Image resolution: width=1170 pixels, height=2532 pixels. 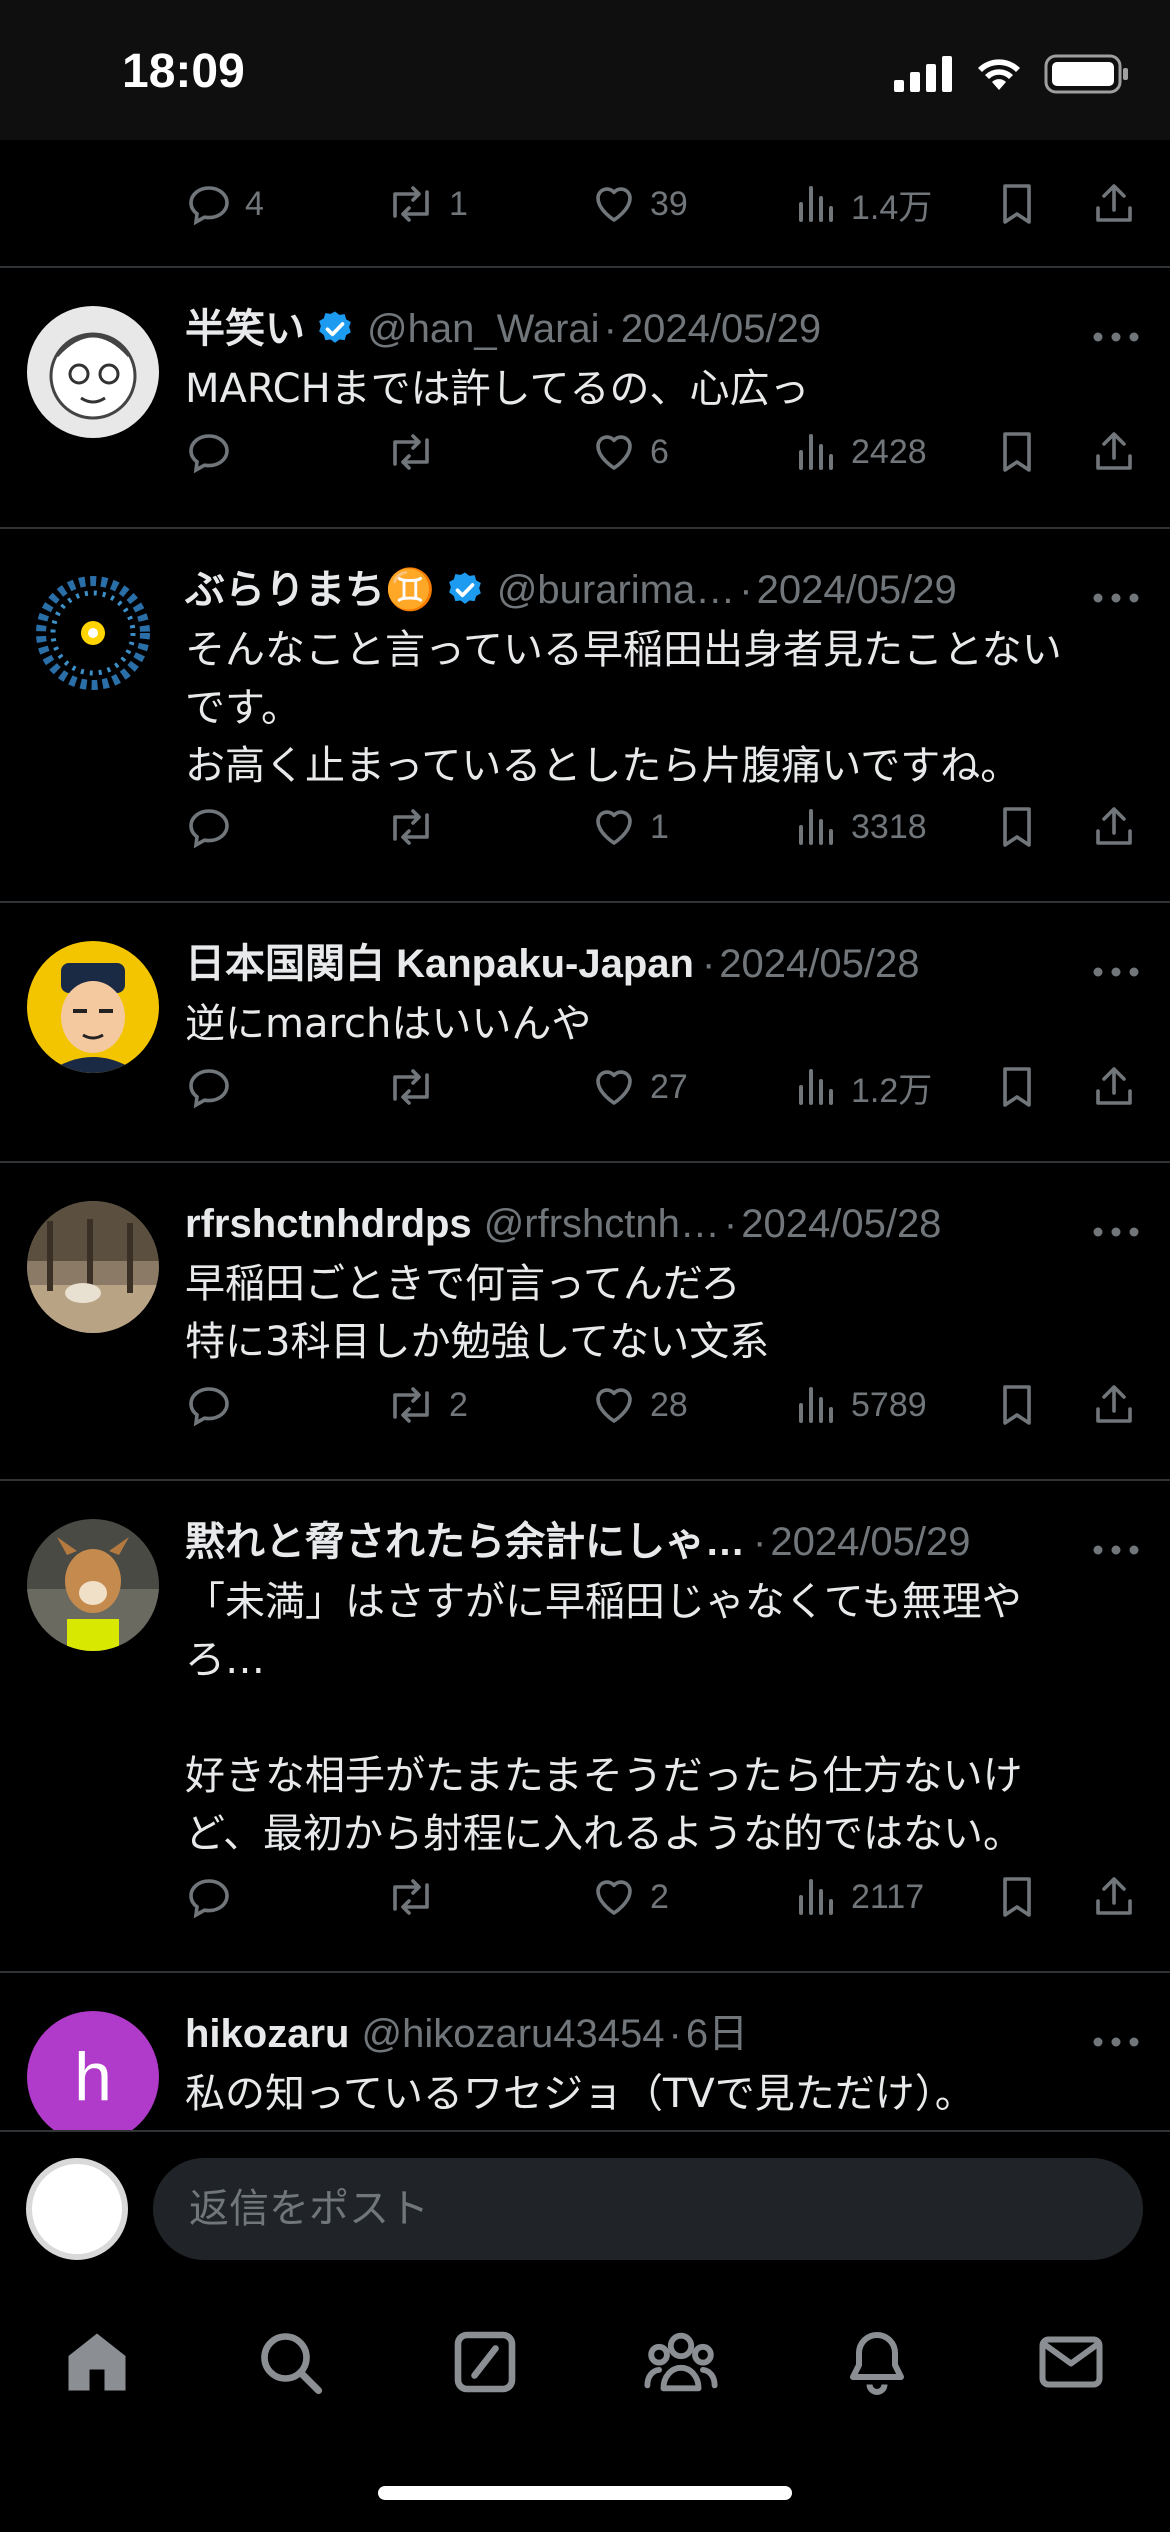 What do you see at coordinates (659, 826) in the screenshot?
I see `like-count: 1` at bounding box center [659, 826].